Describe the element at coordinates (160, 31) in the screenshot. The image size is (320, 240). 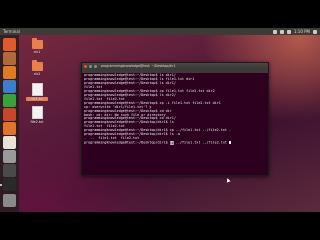
I see `top-panel: Terminal 1:10 PM` at that location.